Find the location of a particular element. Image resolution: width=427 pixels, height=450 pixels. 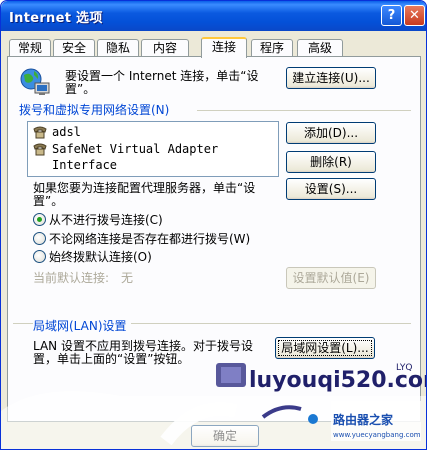

lan-text-line1: LAN 设置不应用到拨号连接。对于拨号设 is located at coordinates (143, 346).